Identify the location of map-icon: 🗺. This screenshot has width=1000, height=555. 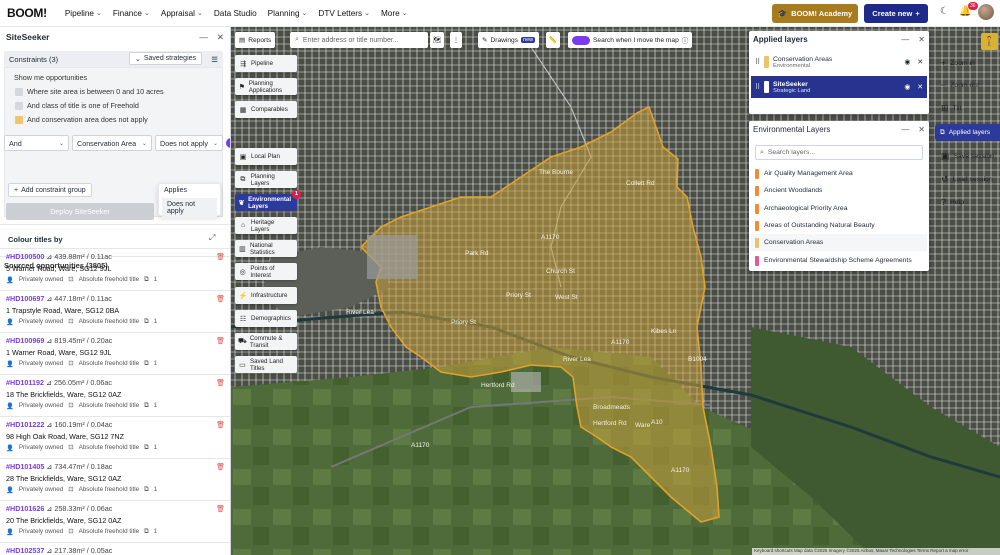
(437, 40).